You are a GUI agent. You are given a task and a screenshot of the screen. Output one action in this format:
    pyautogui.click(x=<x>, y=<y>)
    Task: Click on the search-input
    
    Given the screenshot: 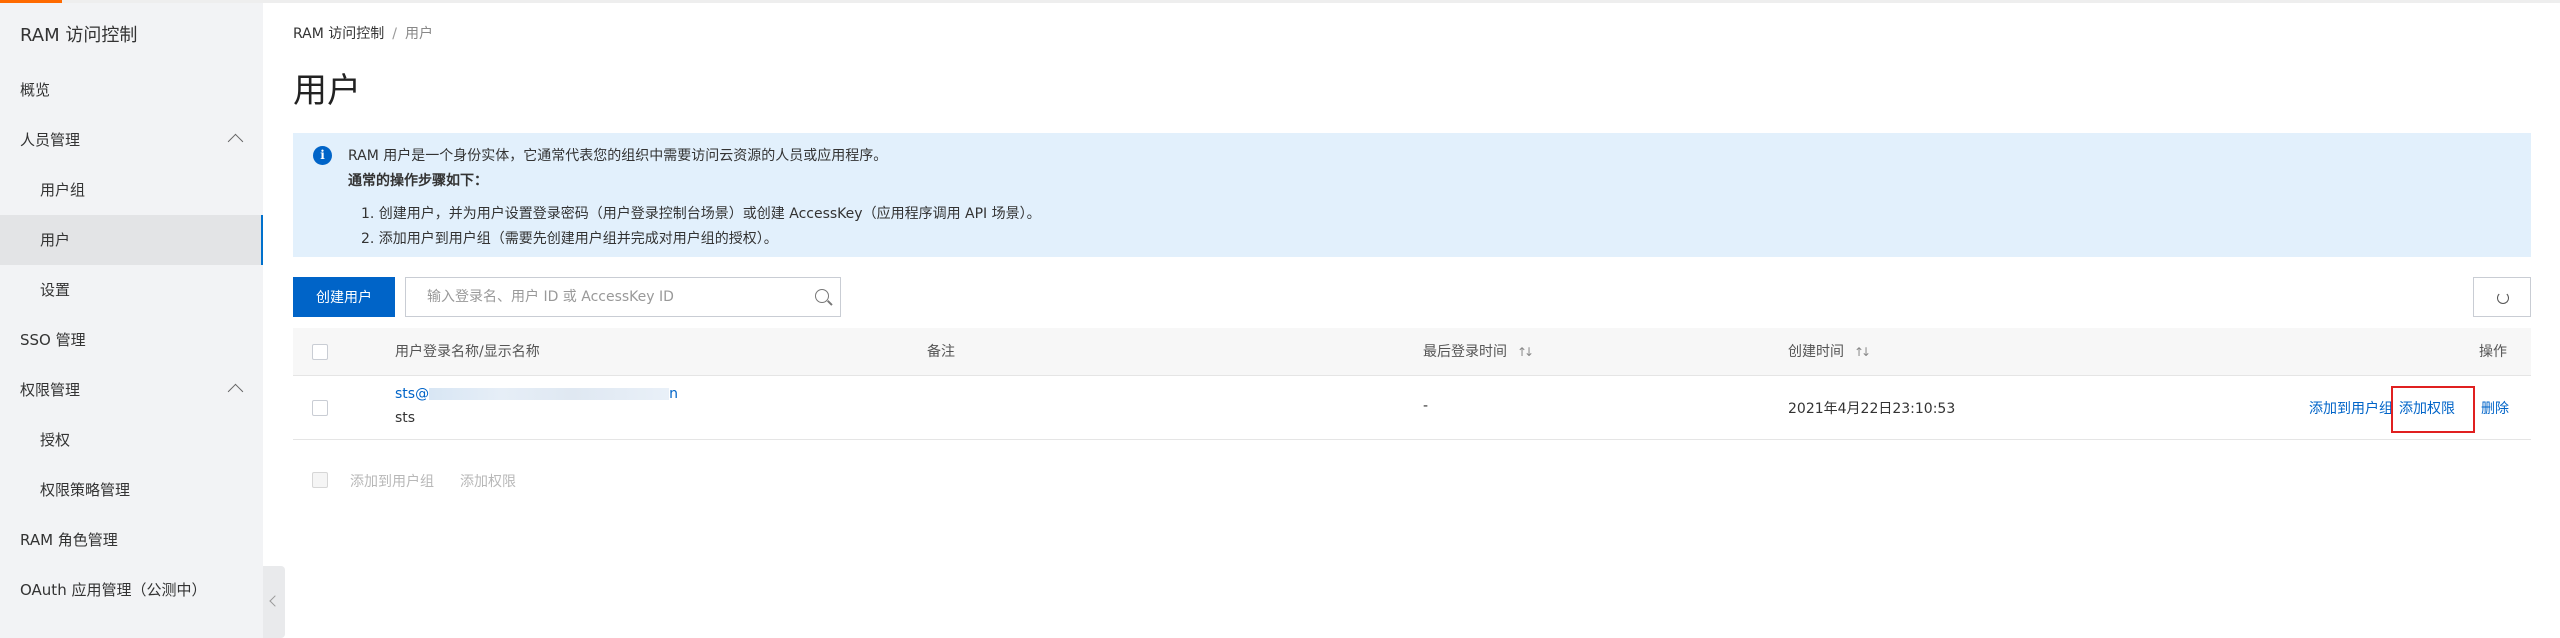 What is the action you would take?
    pyautogui.click(x=602, y=297)
    